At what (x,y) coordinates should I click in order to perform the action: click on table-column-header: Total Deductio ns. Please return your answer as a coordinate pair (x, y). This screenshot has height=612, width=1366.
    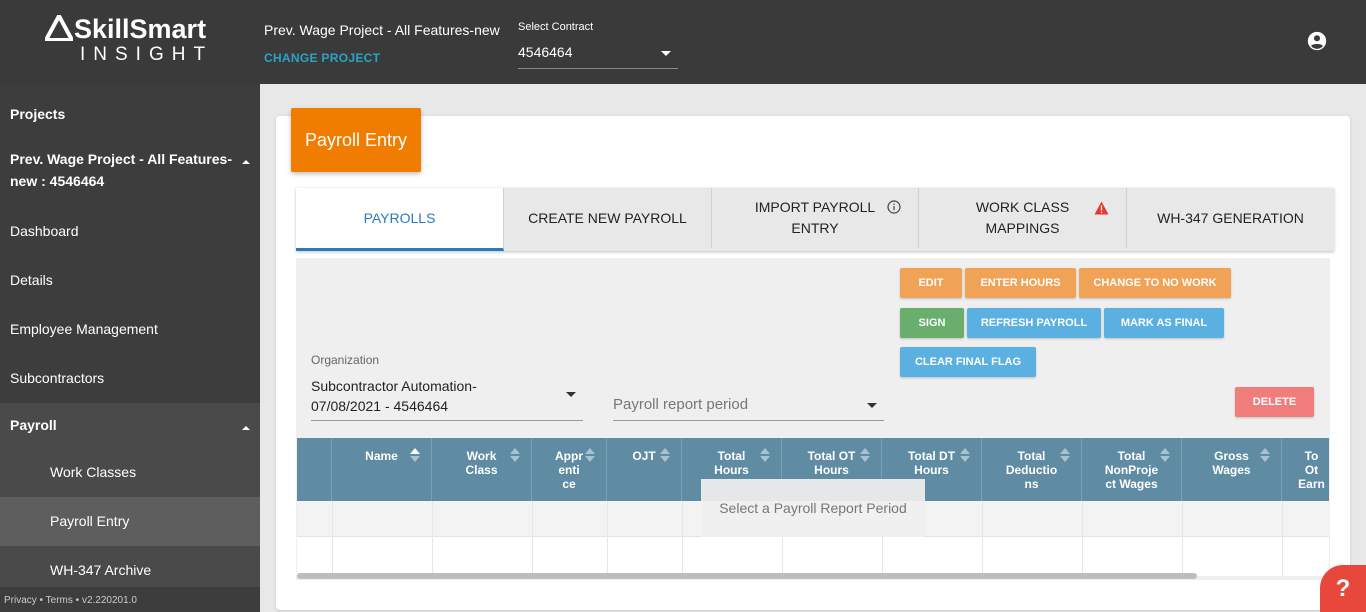
    Looking at the image, I should click on (1032, 469).